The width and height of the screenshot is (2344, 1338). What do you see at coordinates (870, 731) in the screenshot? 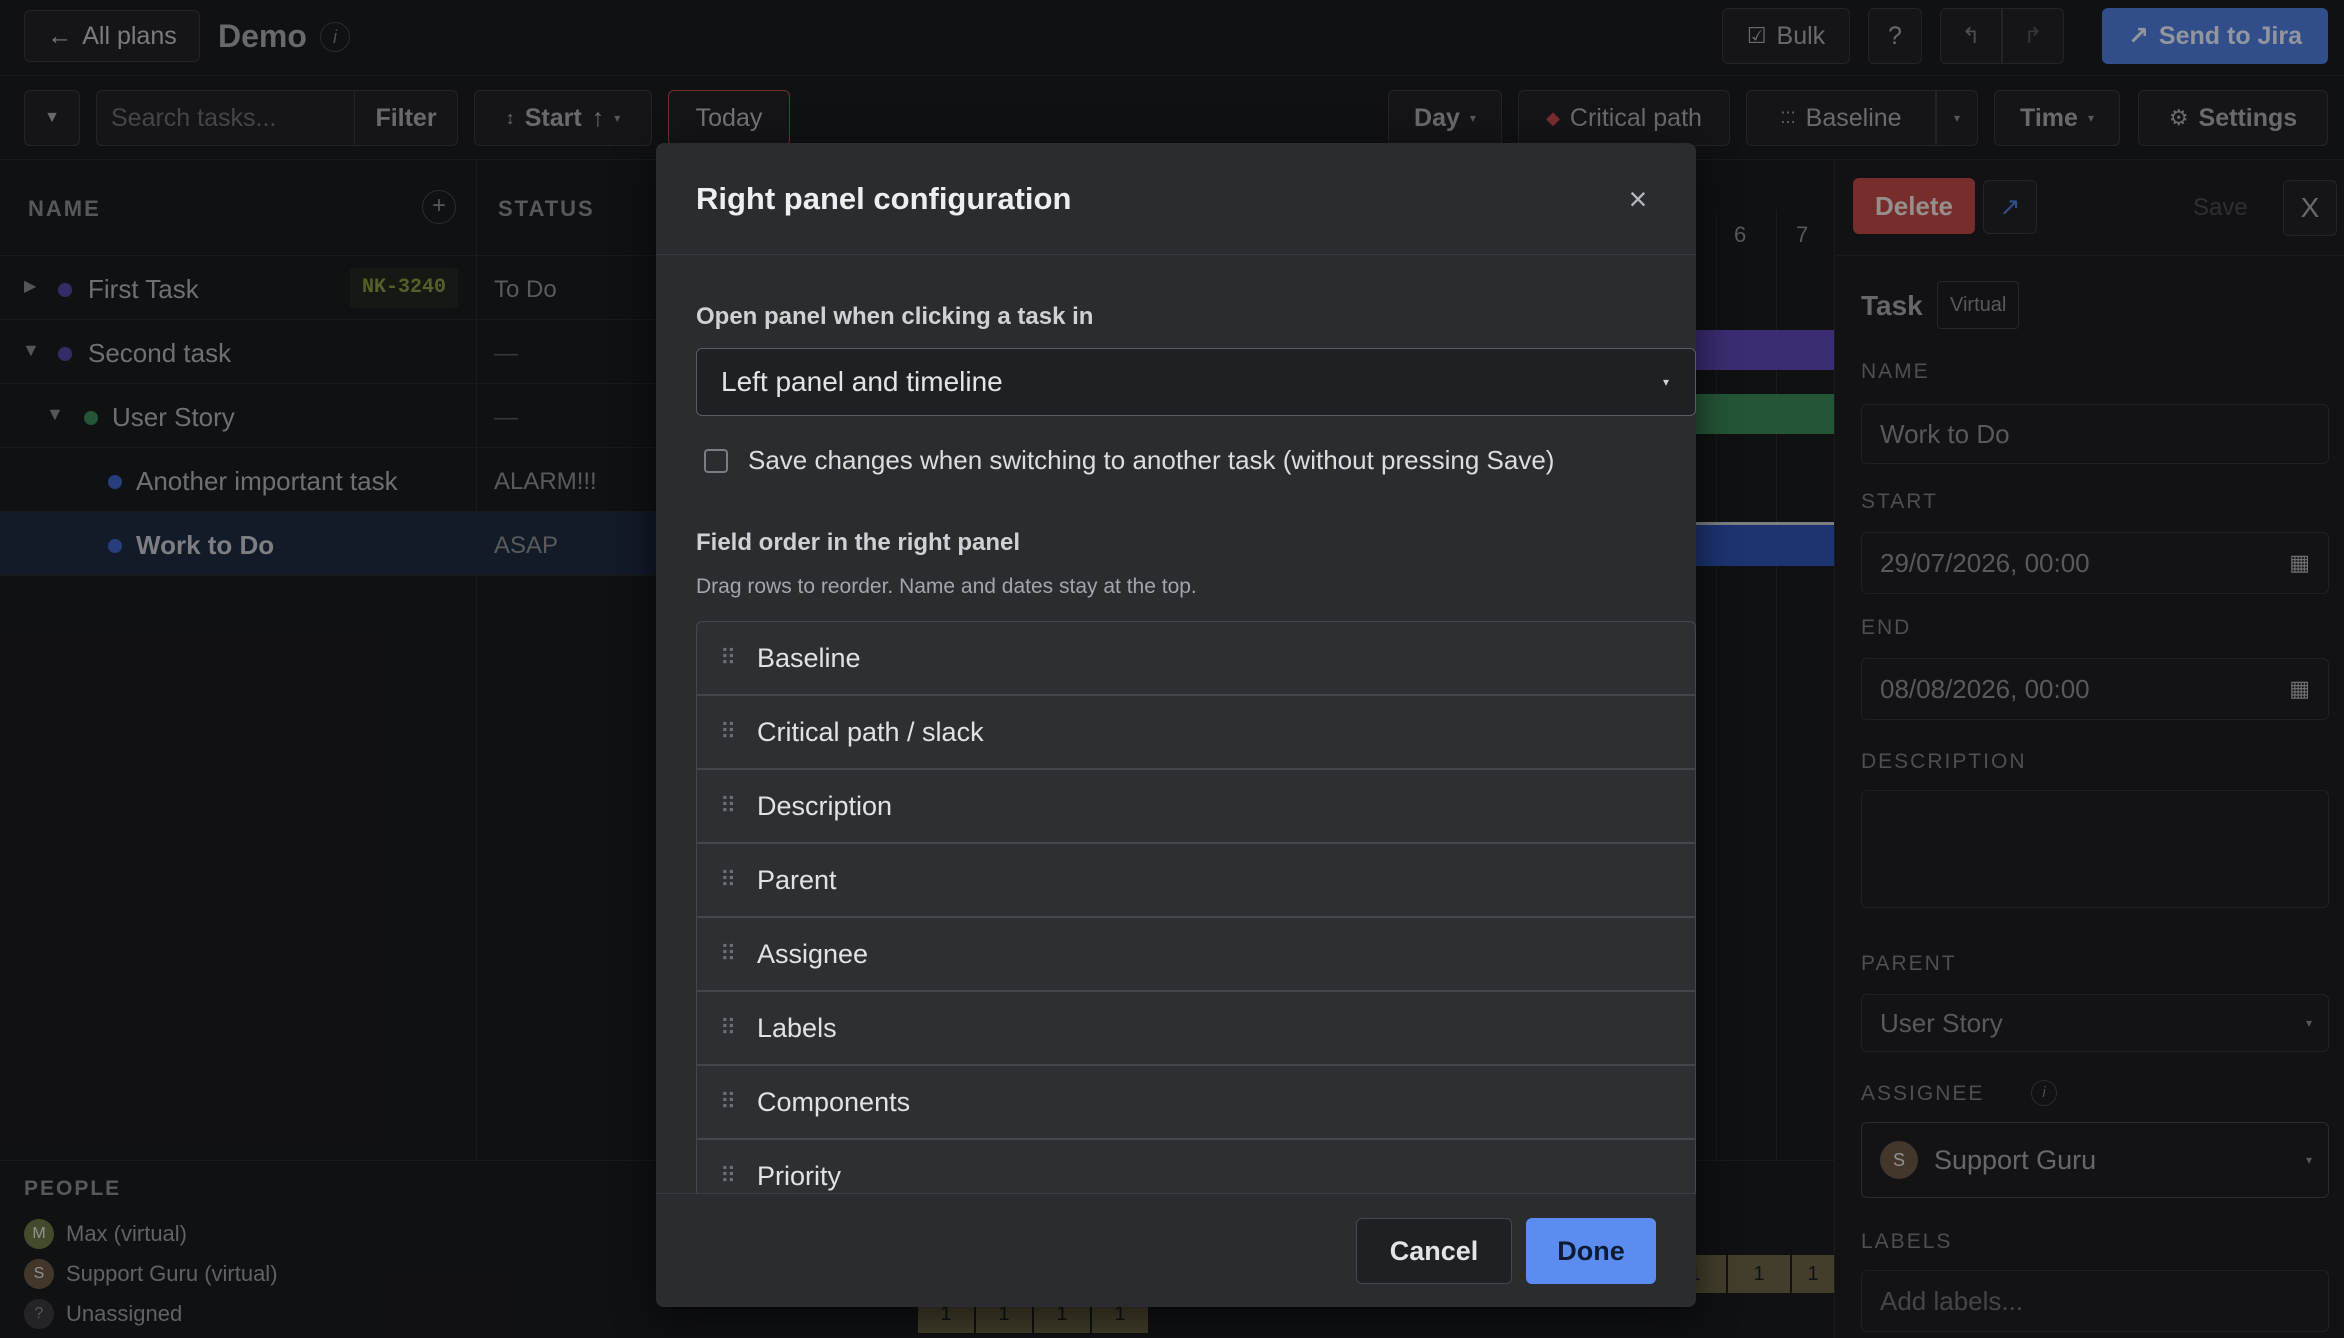
I see `field-label: Critical path / slack` at bounding box center [870, 731].